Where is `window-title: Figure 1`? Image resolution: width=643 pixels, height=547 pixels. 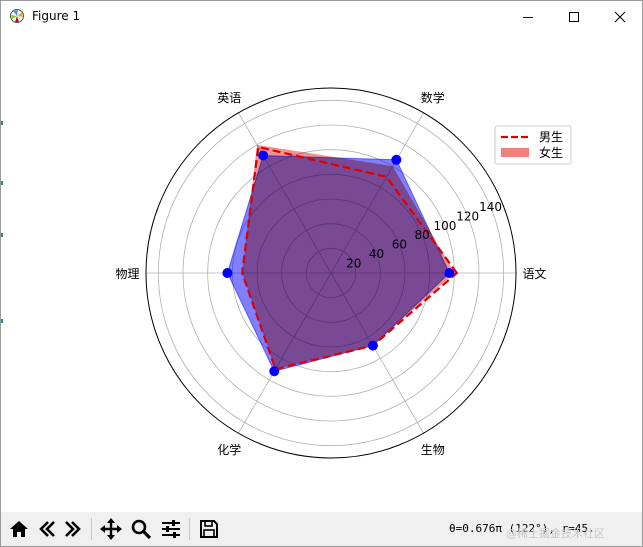
window-title: Figure 1 is located at coordinates (56, 16).